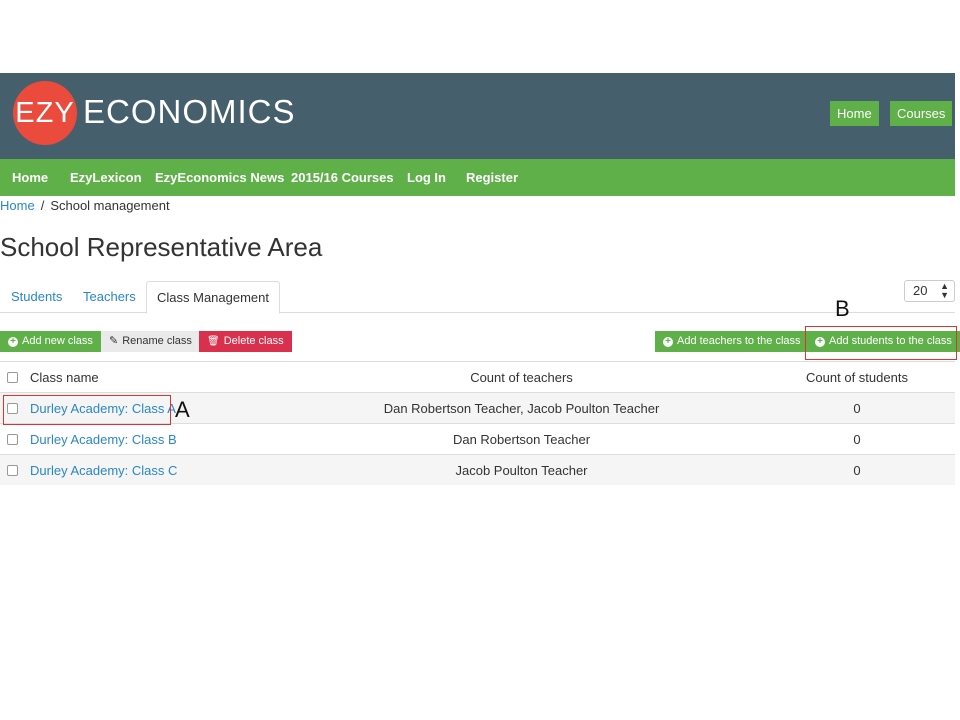  What do you see at coordinates (857, 377) in the screenshot?
I see `column-header-students: Count of students` at bounding box center [857, 377].